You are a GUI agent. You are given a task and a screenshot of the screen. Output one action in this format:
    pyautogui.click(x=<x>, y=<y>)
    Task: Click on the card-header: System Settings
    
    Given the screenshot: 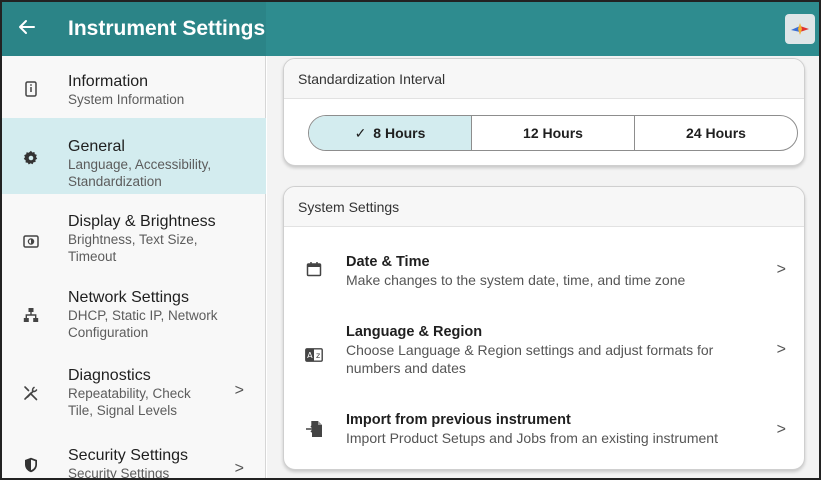 What is the action you would take?
    pyautogui.click(x=544, y=207)
    